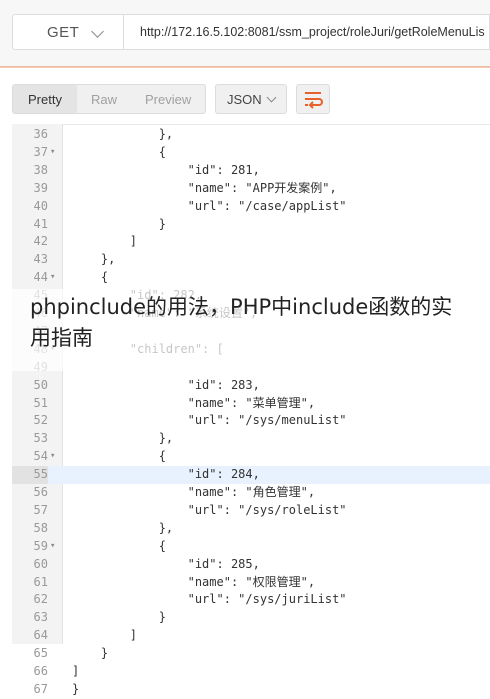  I want to click on code-line: 58 },, so click(251, 529).